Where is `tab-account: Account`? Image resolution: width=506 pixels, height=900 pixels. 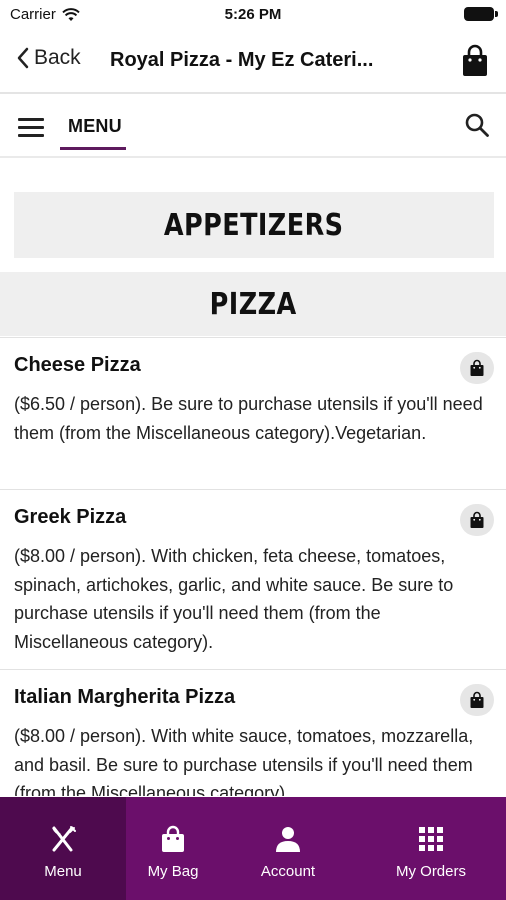 tab-account: Account is located at coordinates (288, 848).